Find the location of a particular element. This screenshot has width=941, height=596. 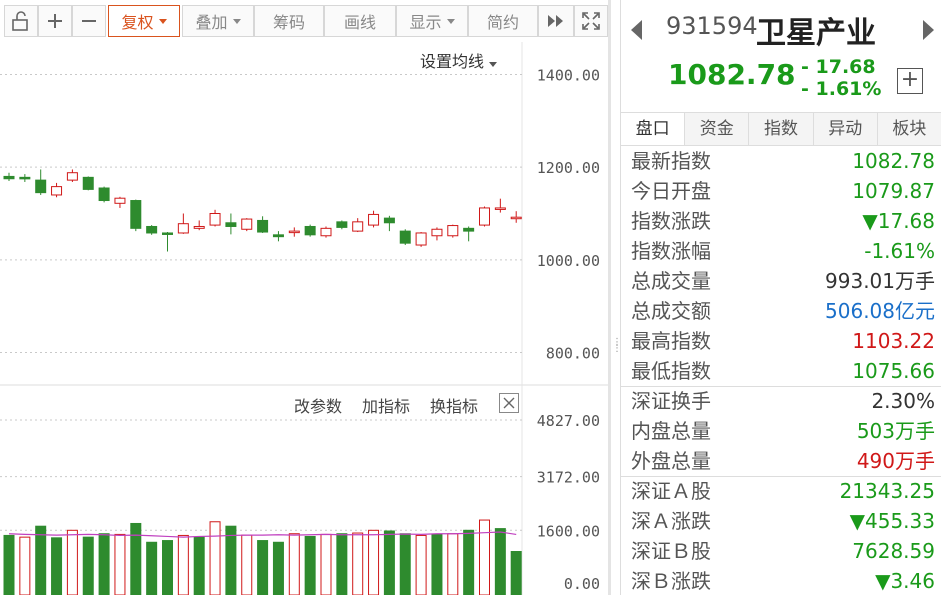

quote-row-value: ▼455.33 is located at coordinates (892, 521).